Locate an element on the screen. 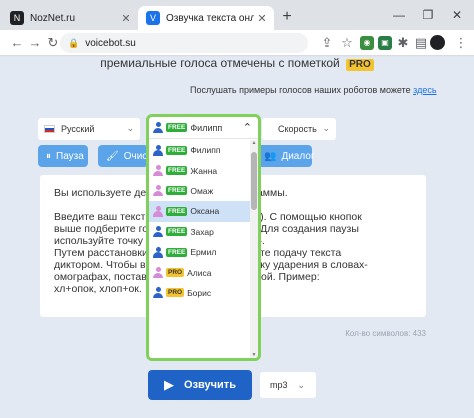 This screenshot has height=418, width=474. share-icon: ⇪ is located at coordinates (327, 43).